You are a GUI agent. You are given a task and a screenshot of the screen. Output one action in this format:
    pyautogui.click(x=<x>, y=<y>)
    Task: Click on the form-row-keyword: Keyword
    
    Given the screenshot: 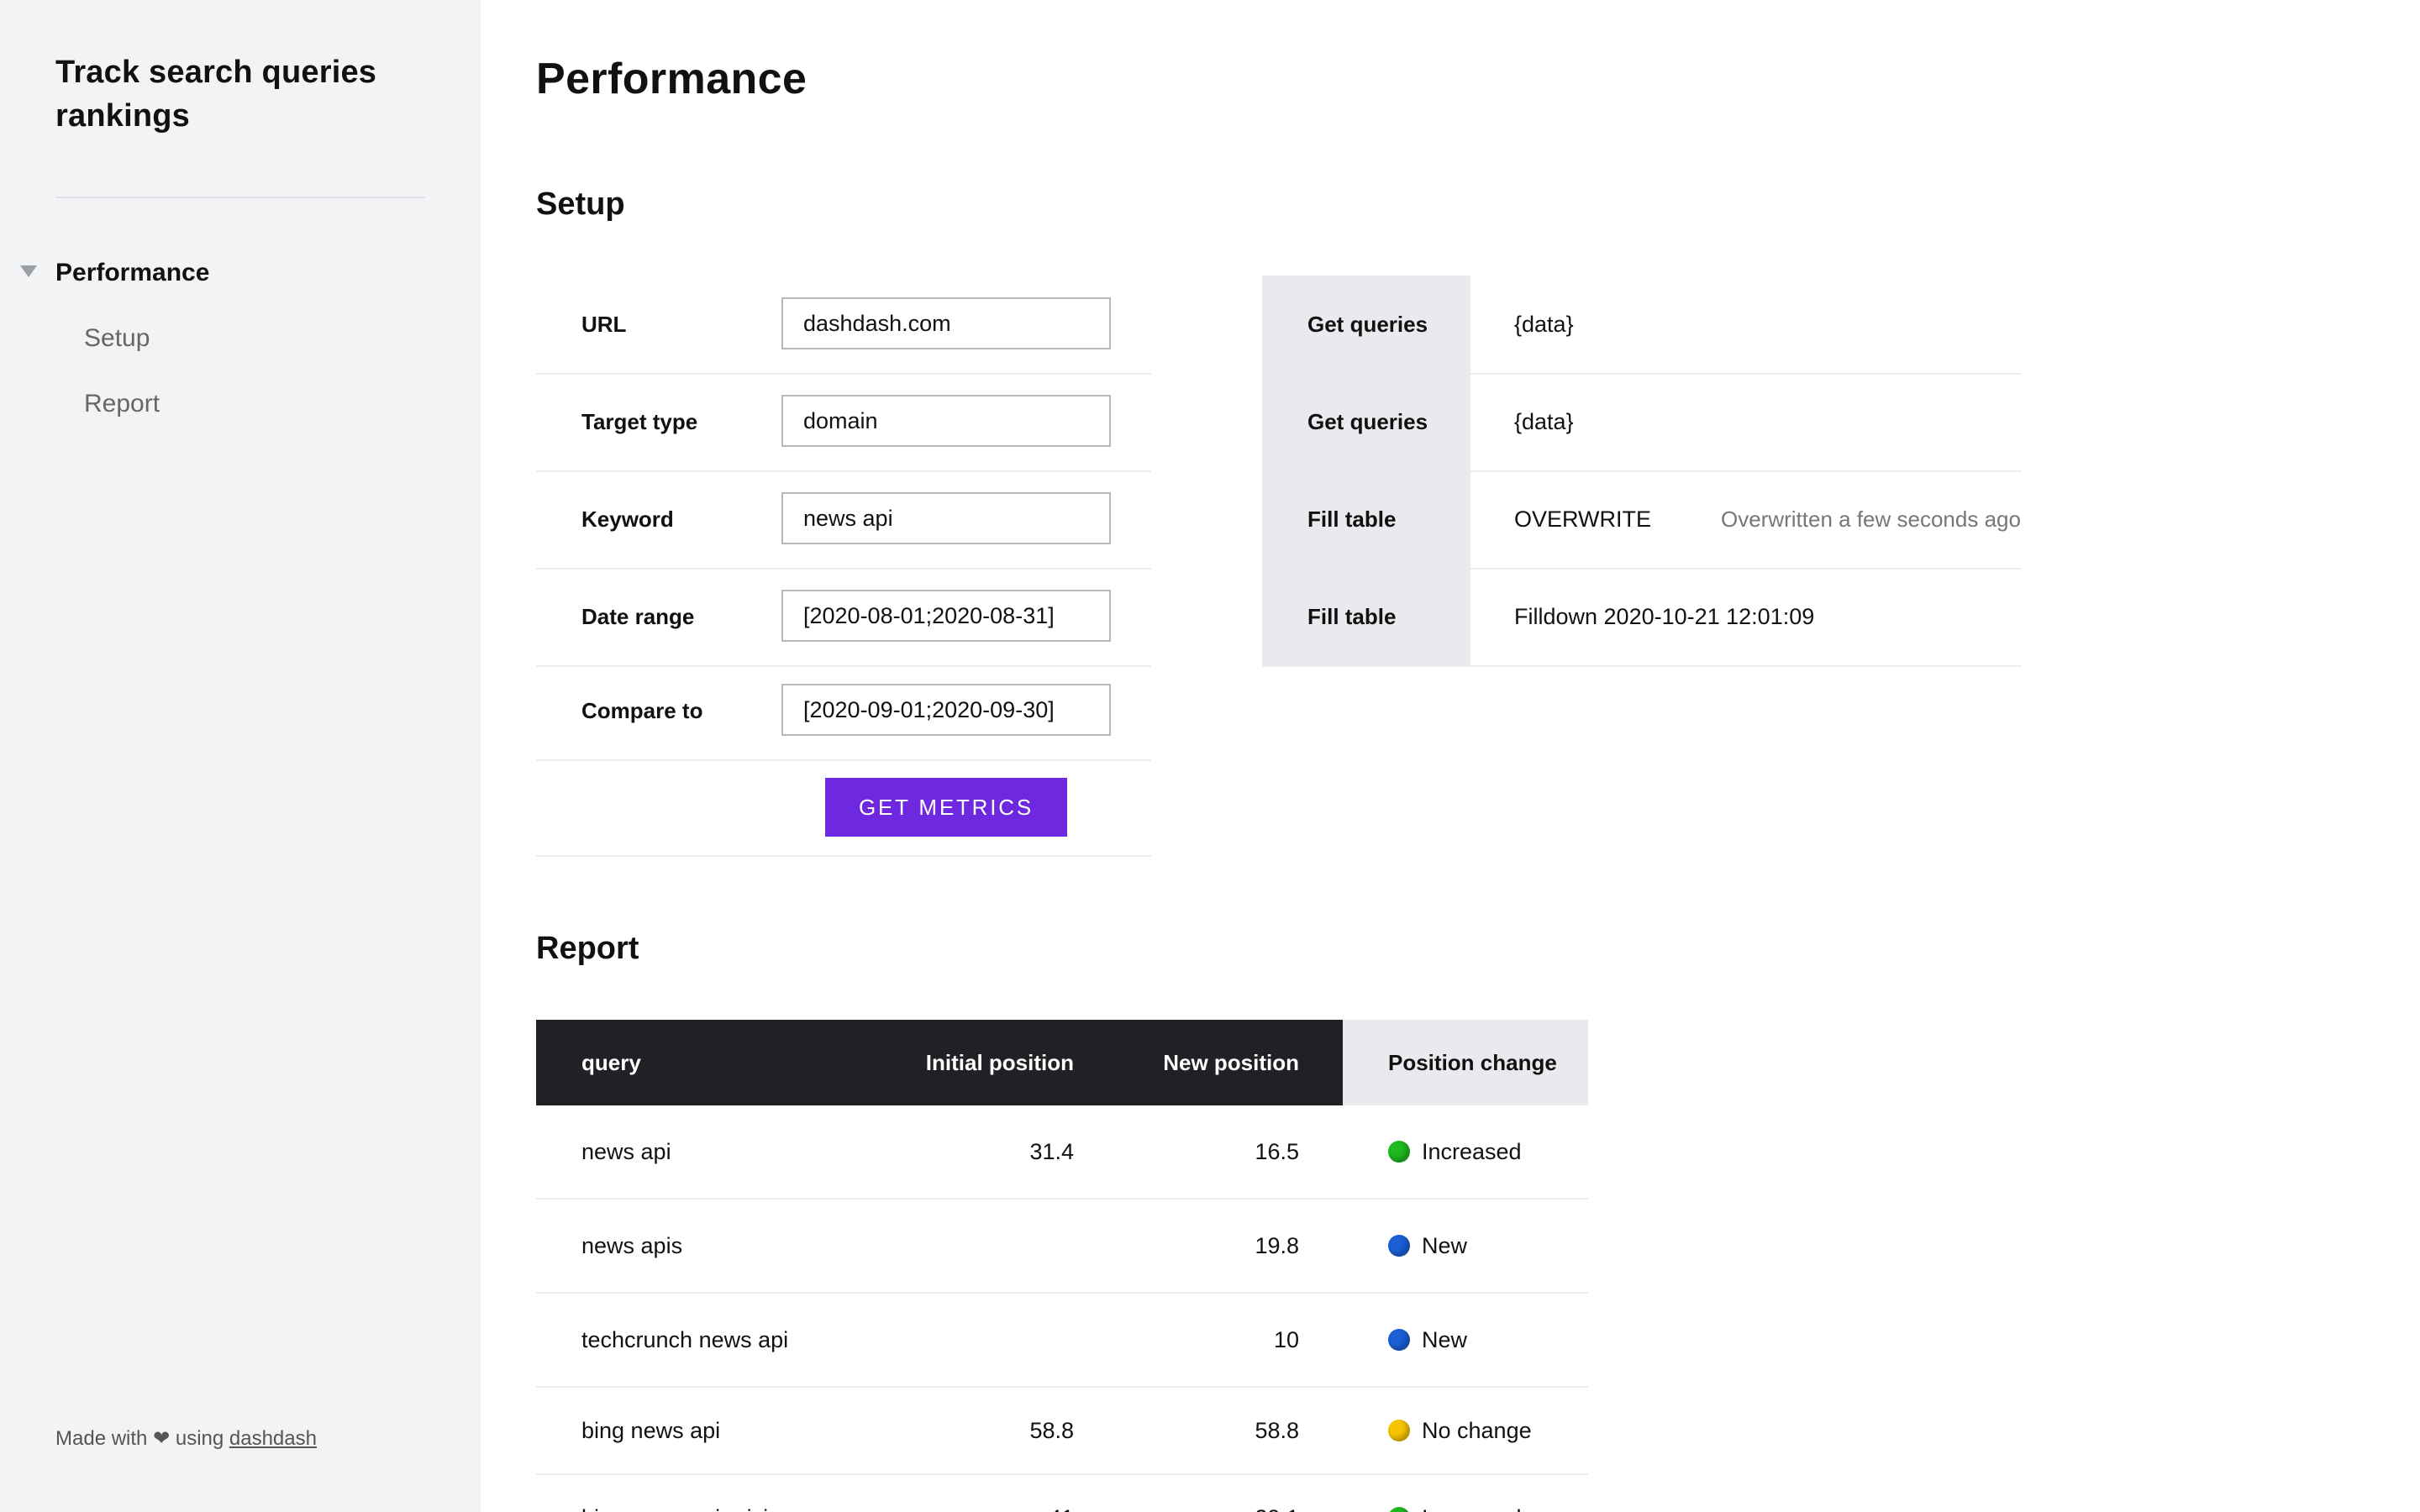 What is the action you would take?
    pyautogui.click(x=843, y=520)
    